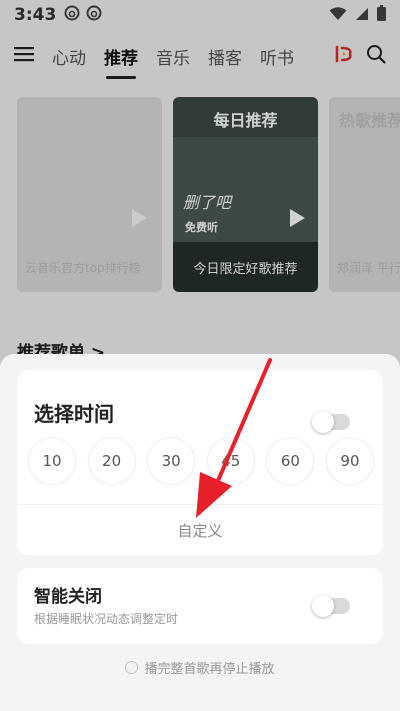  I want to click on time-option-90: 90, so click(349, 461).